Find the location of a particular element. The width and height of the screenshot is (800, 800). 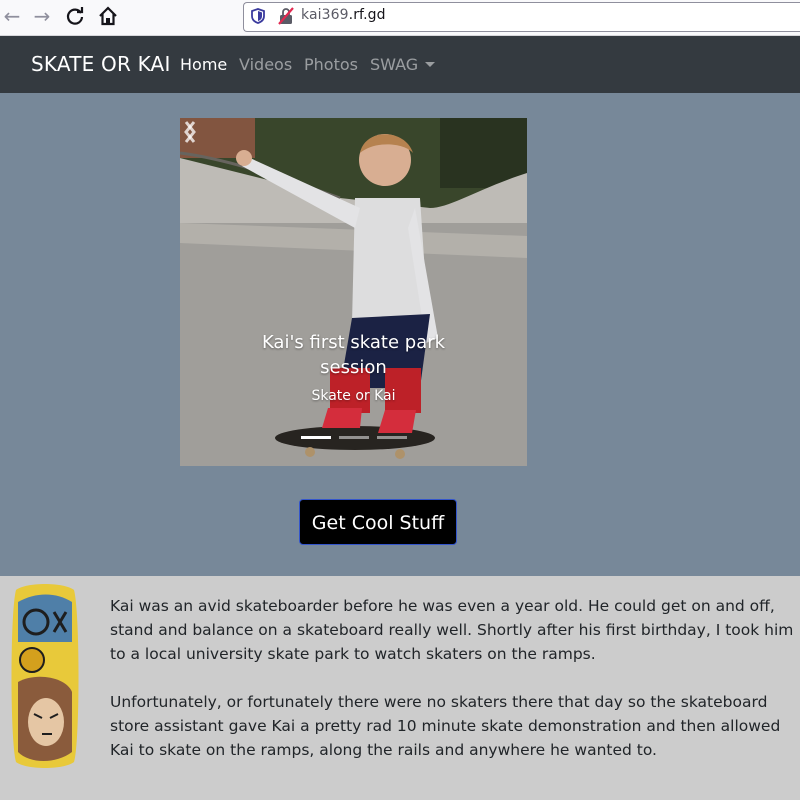

nav-item-photos: Photos is located at coordinates (331, 64).